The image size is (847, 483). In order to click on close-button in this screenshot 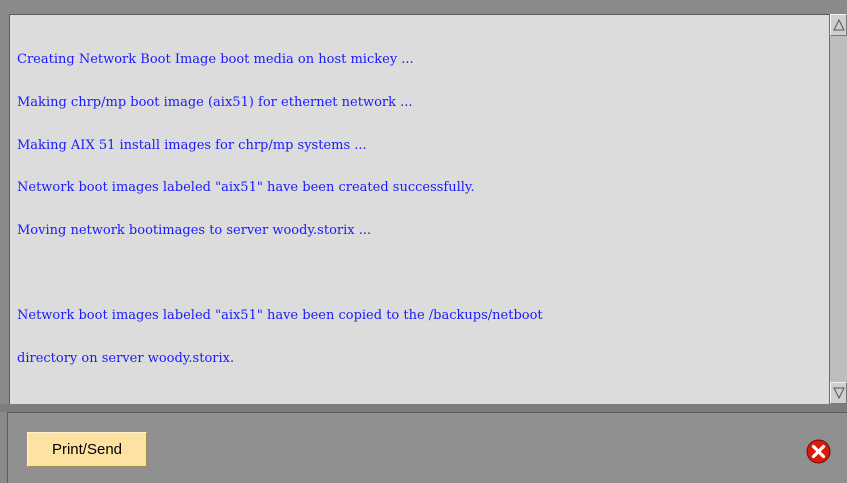, I will do `click(818, 451)`.